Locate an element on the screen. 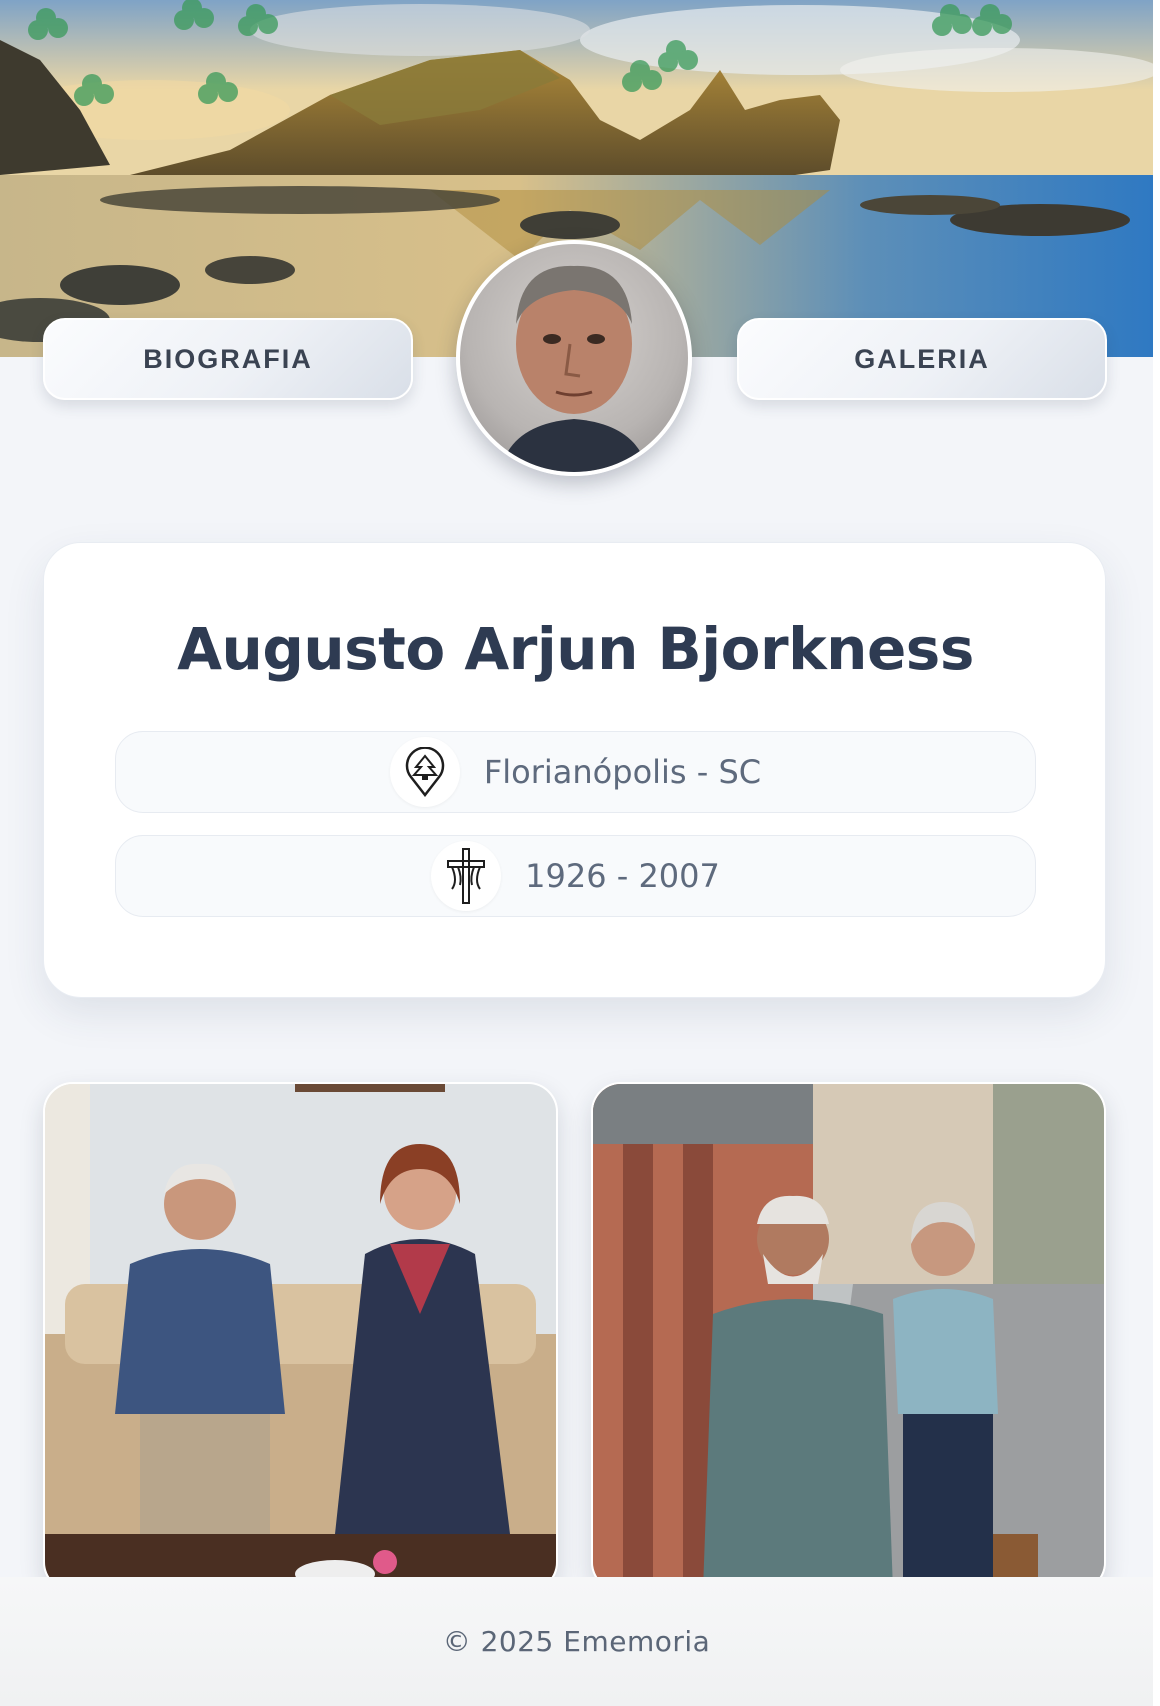  gallery-tab-label: GALERIA is located at coordinates (922, 358).